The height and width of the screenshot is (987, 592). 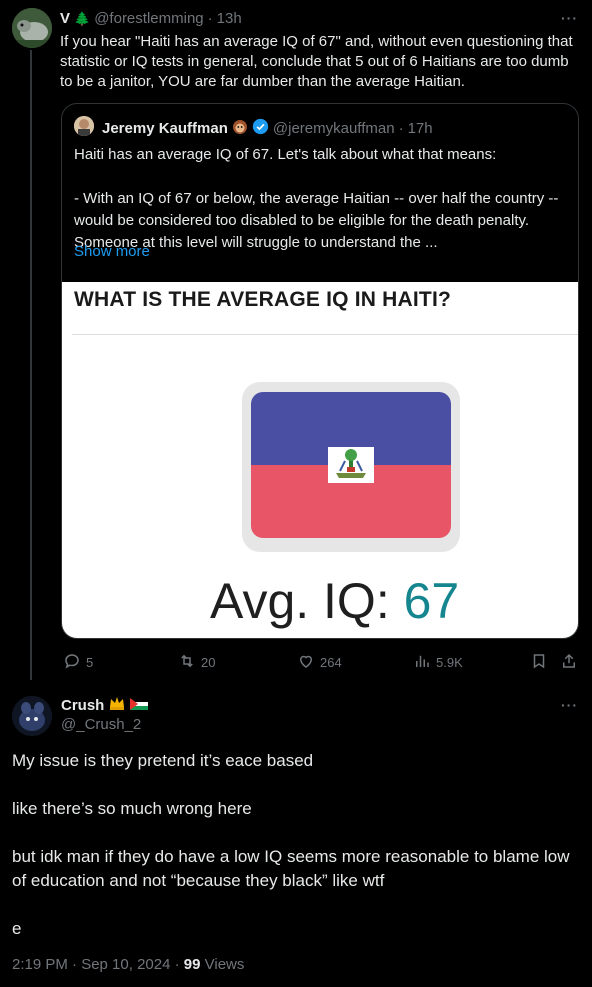 I want to click on quoted-handle: @jeremykauffman, so click(x=334, y=128).